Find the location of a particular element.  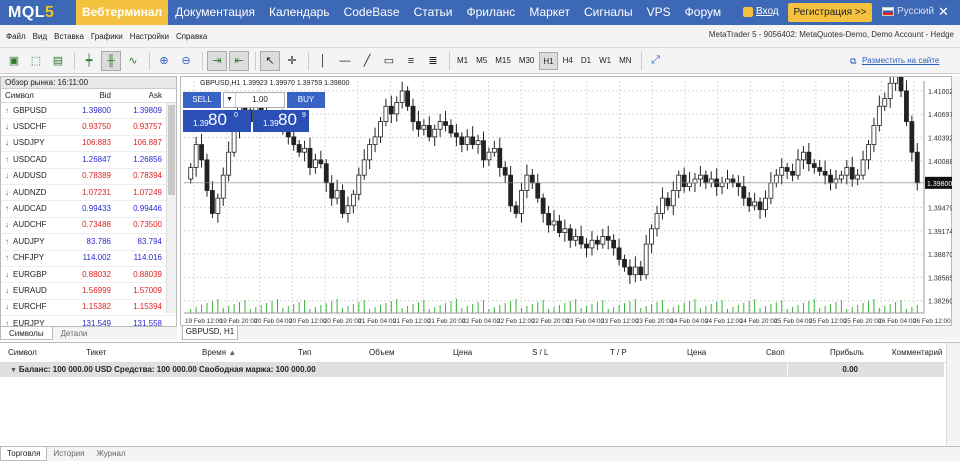

auto-scroll-icon: ⇥ is located at coordinates (217, 60).